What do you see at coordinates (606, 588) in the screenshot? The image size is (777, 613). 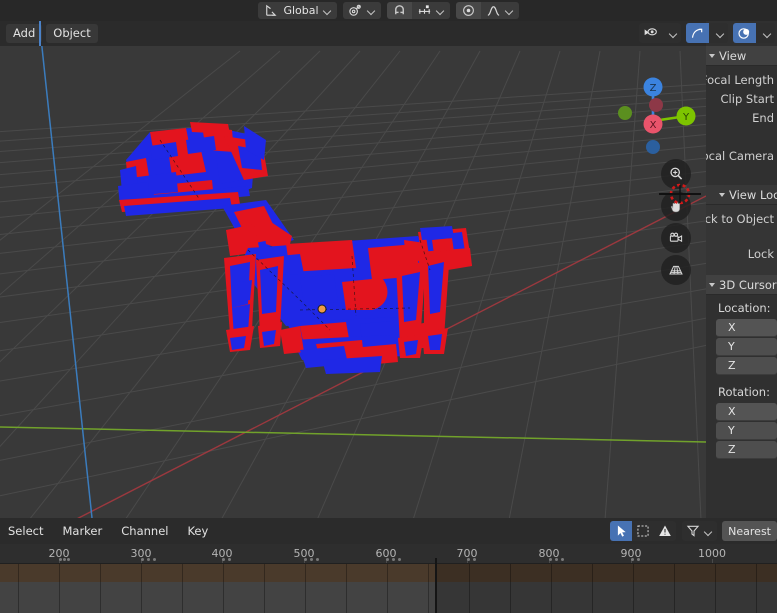 I see `out-of-range-overlay` at bounding box center [606, 588].